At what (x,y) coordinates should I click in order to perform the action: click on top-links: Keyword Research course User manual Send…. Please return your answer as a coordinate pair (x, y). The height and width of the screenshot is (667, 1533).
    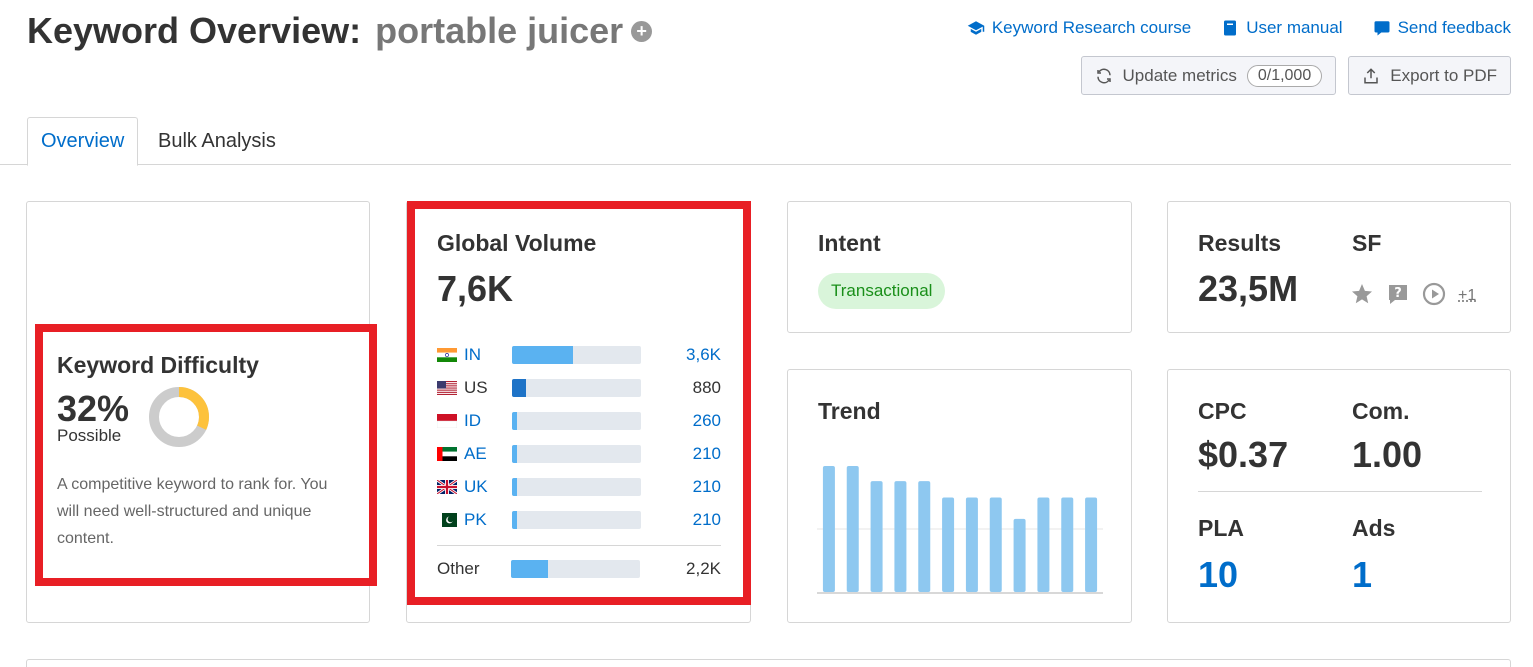
    Looking at the image, I should click on (1239, 28).